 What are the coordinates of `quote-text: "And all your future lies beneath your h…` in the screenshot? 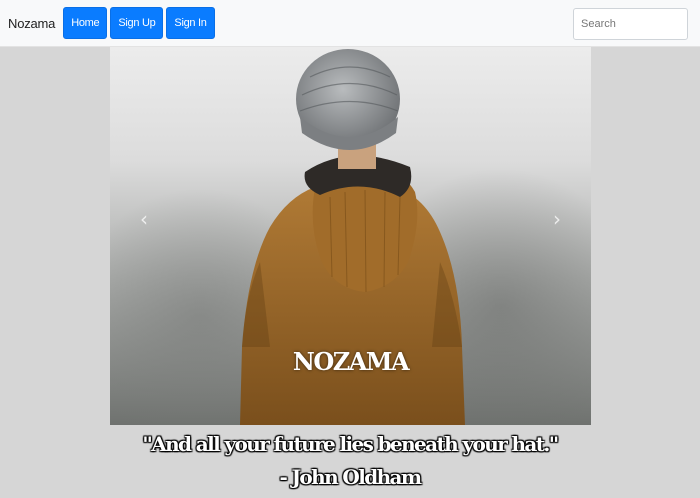 It's located at (350, 444).